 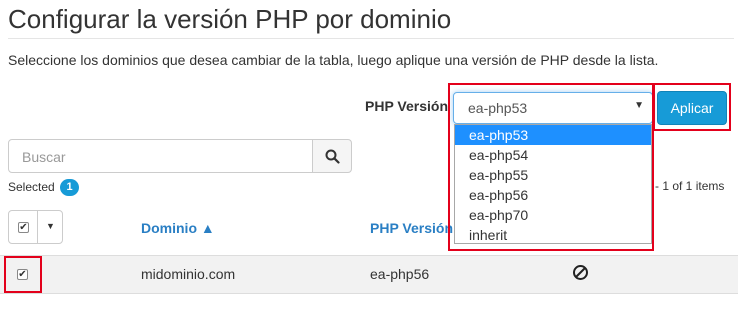 I want to click on table-row-divider, so click(x=369, y=293).